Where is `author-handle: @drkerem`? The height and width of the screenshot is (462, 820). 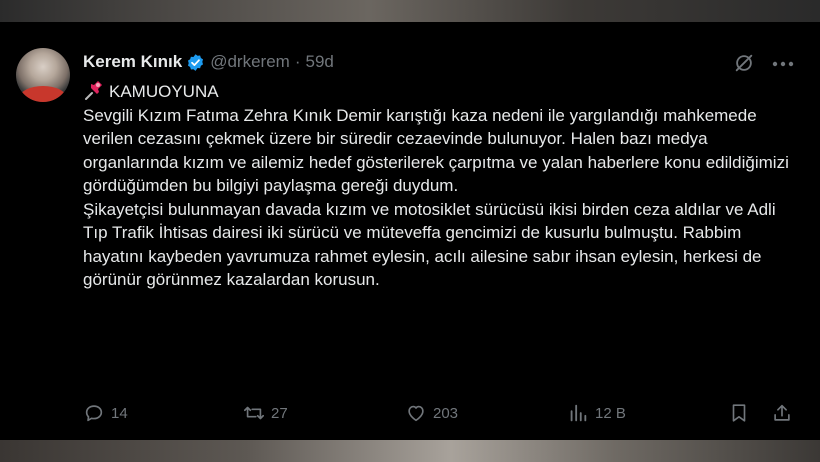
author-handle: @drkerem is located at coordinates (250, 62).